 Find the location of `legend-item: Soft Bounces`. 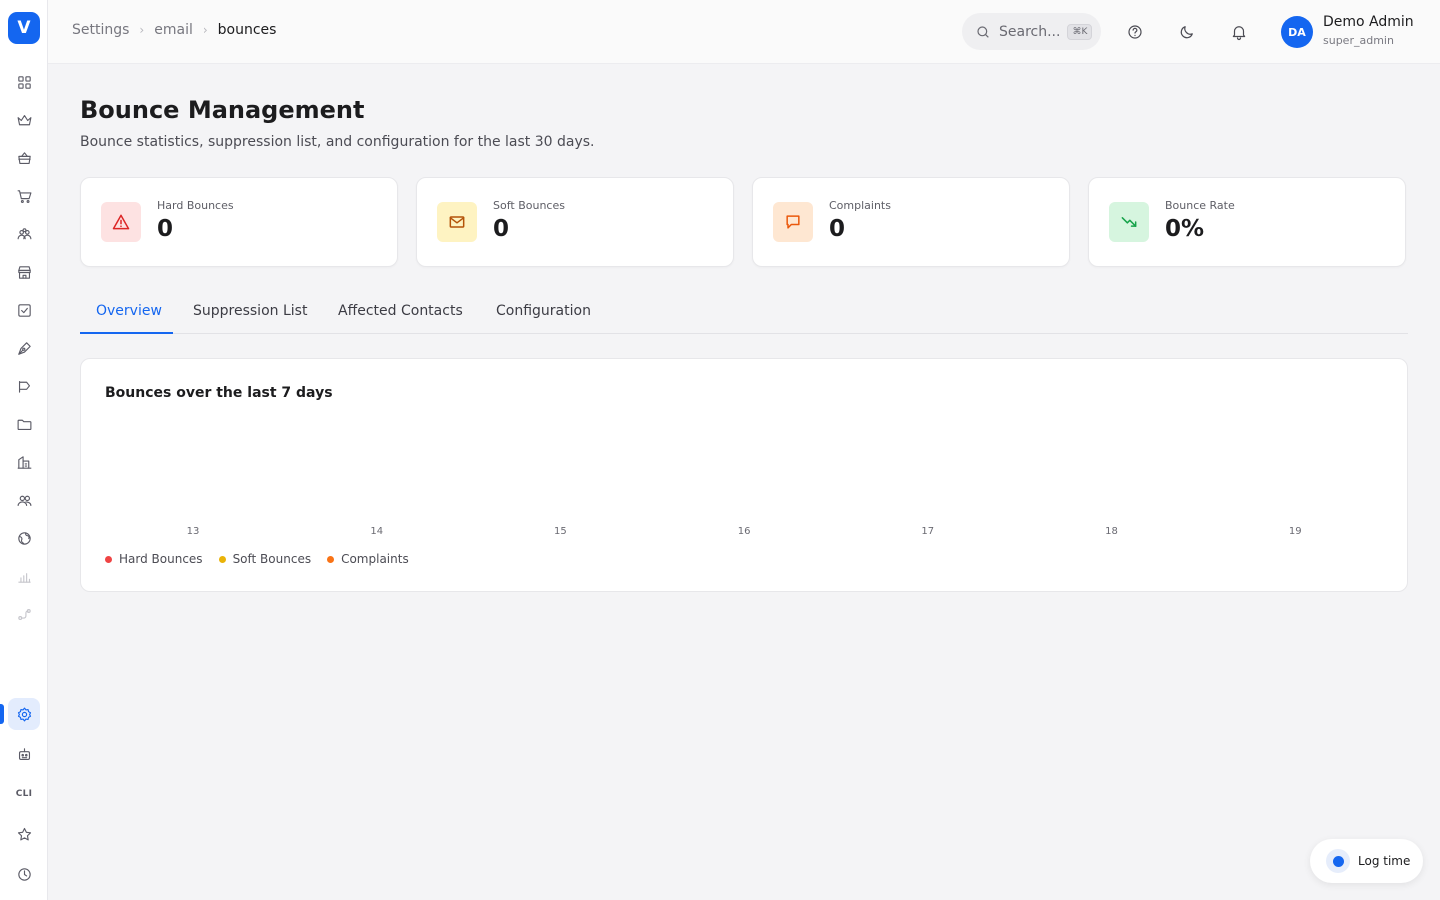

legend-item: Soft Bounces is located at coordinates (265, 559).